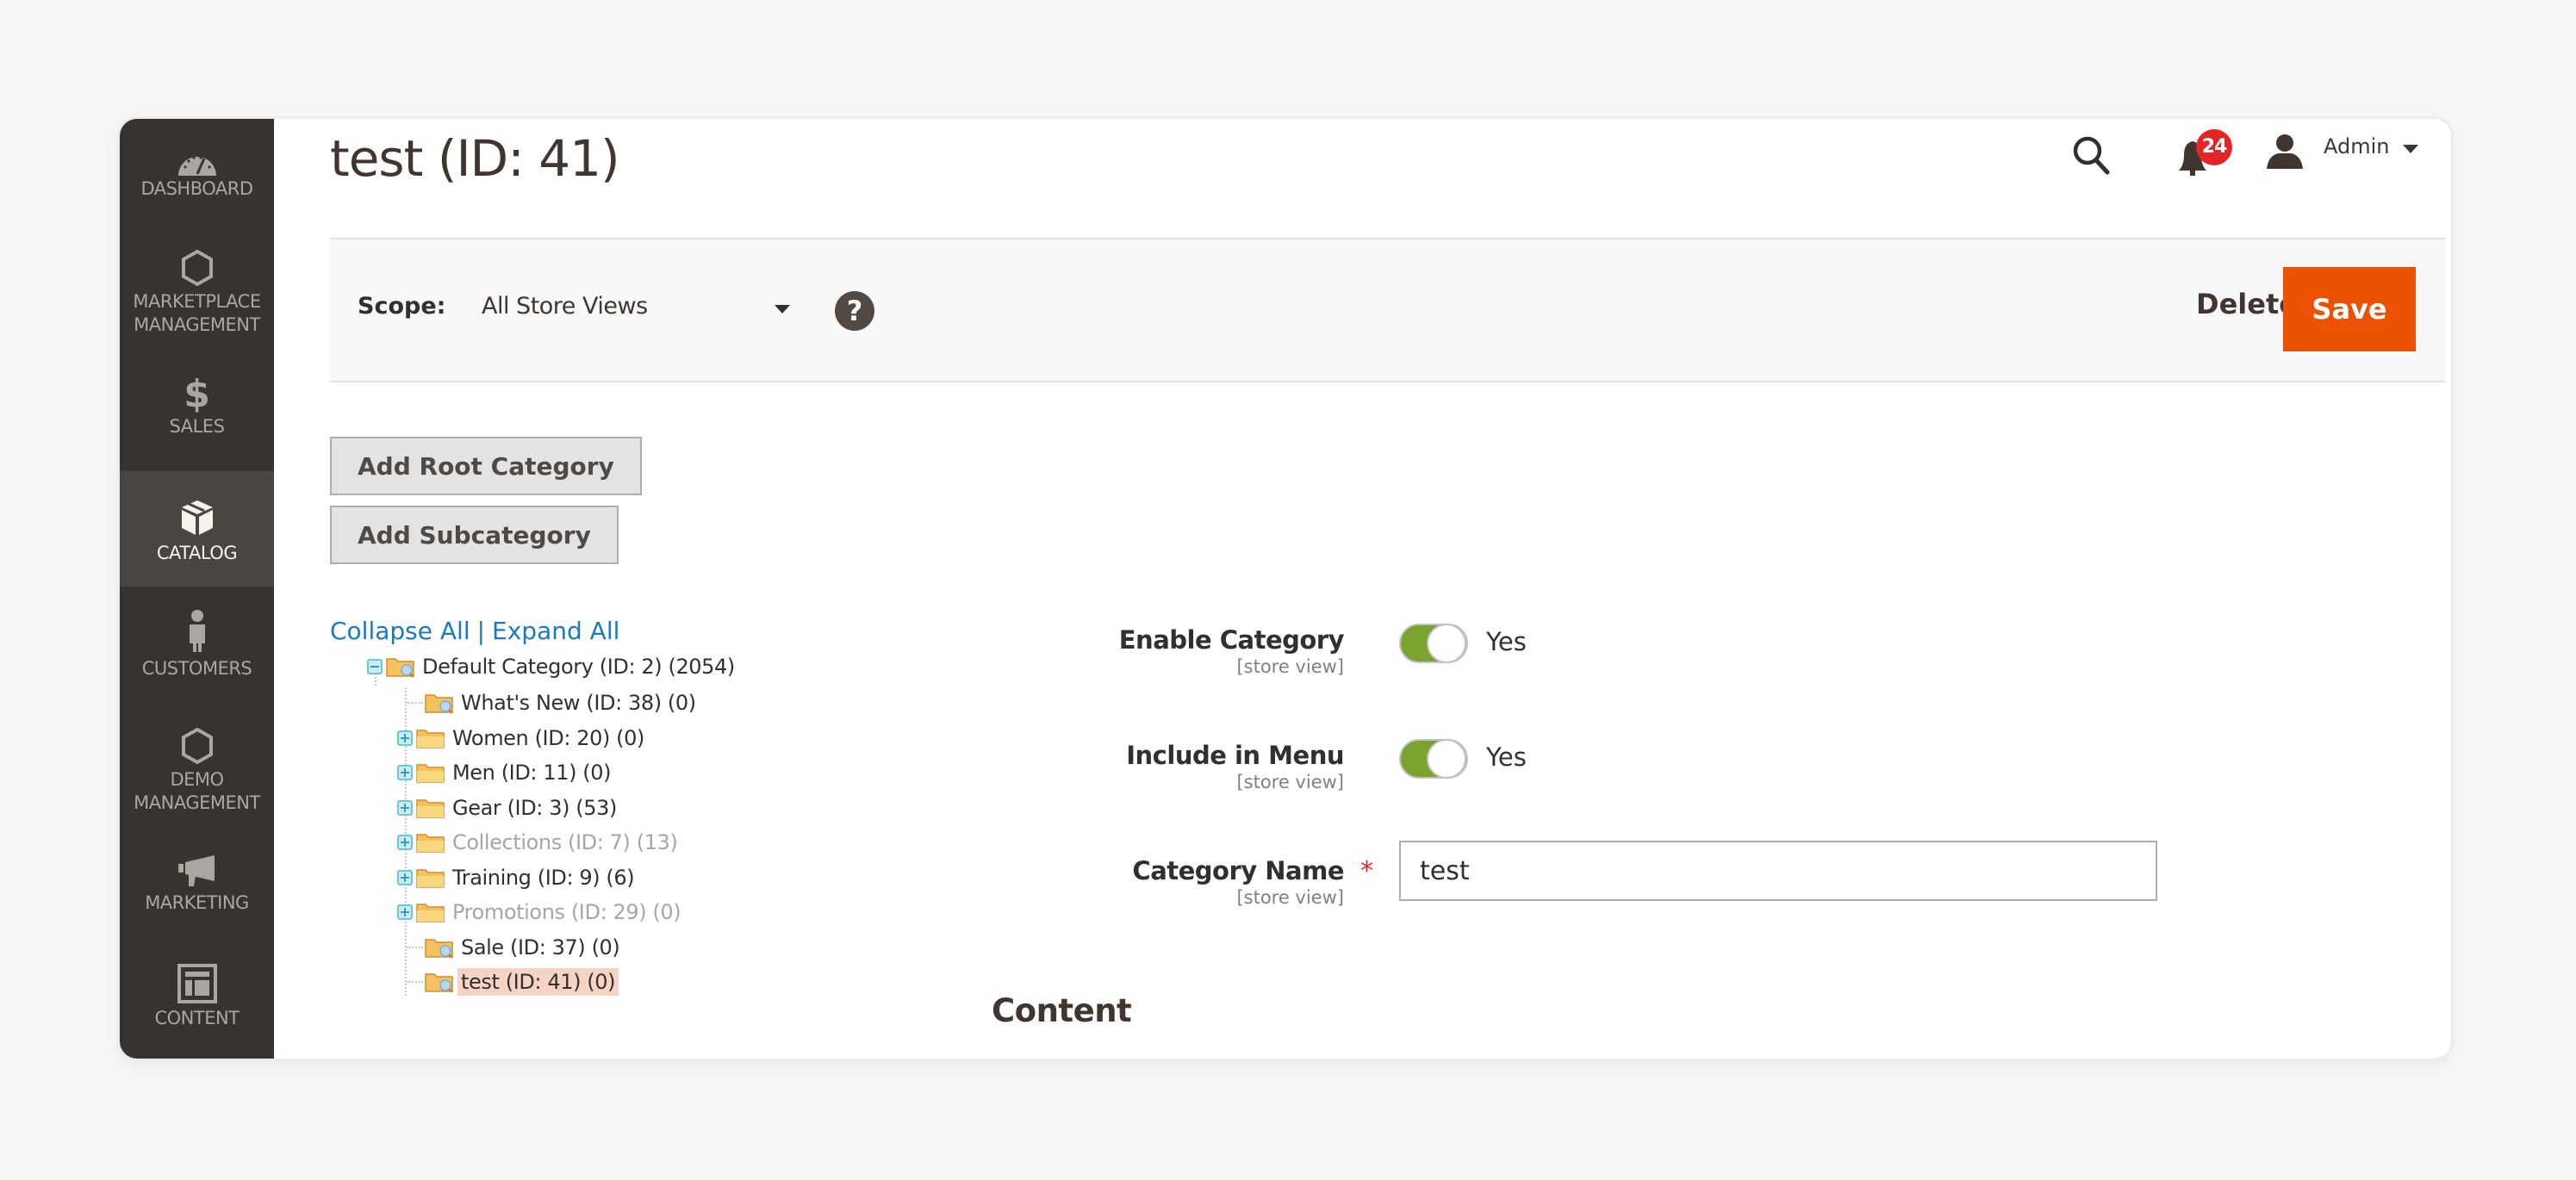  I want to click on sidebar-item-label: Marketplace Management, so click(197, 313).